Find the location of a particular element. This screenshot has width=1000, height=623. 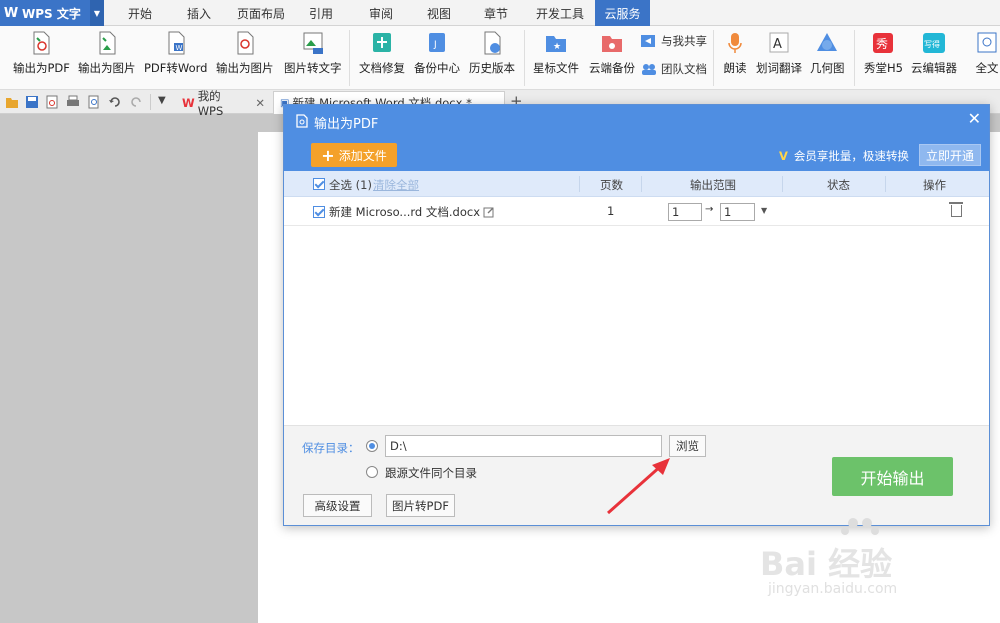

word-file-icon: W is located at coordinates (176, 43).